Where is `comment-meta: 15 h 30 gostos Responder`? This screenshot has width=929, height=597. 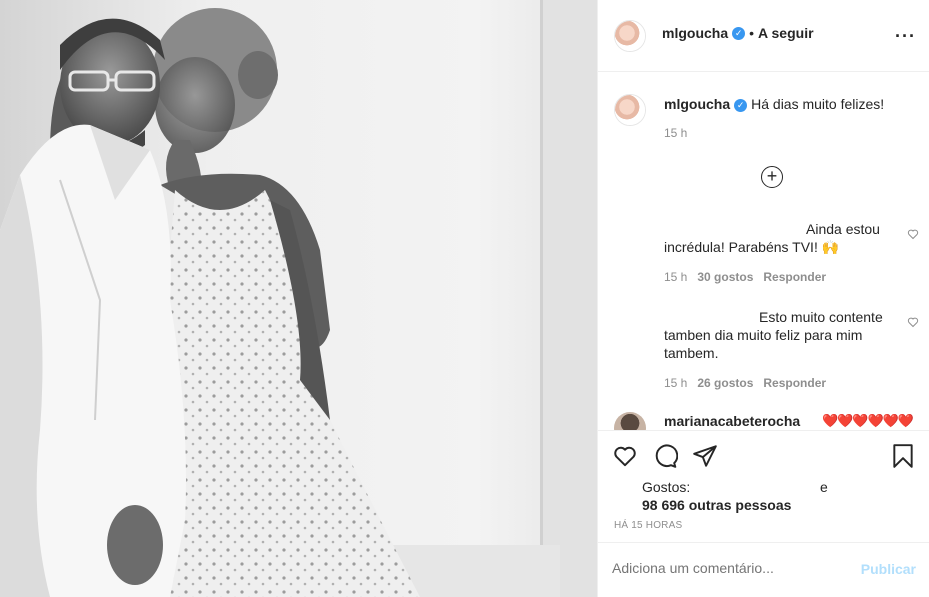
comment-meta: 15 h 30 gostos Responder is located at coordinates (779, 277).